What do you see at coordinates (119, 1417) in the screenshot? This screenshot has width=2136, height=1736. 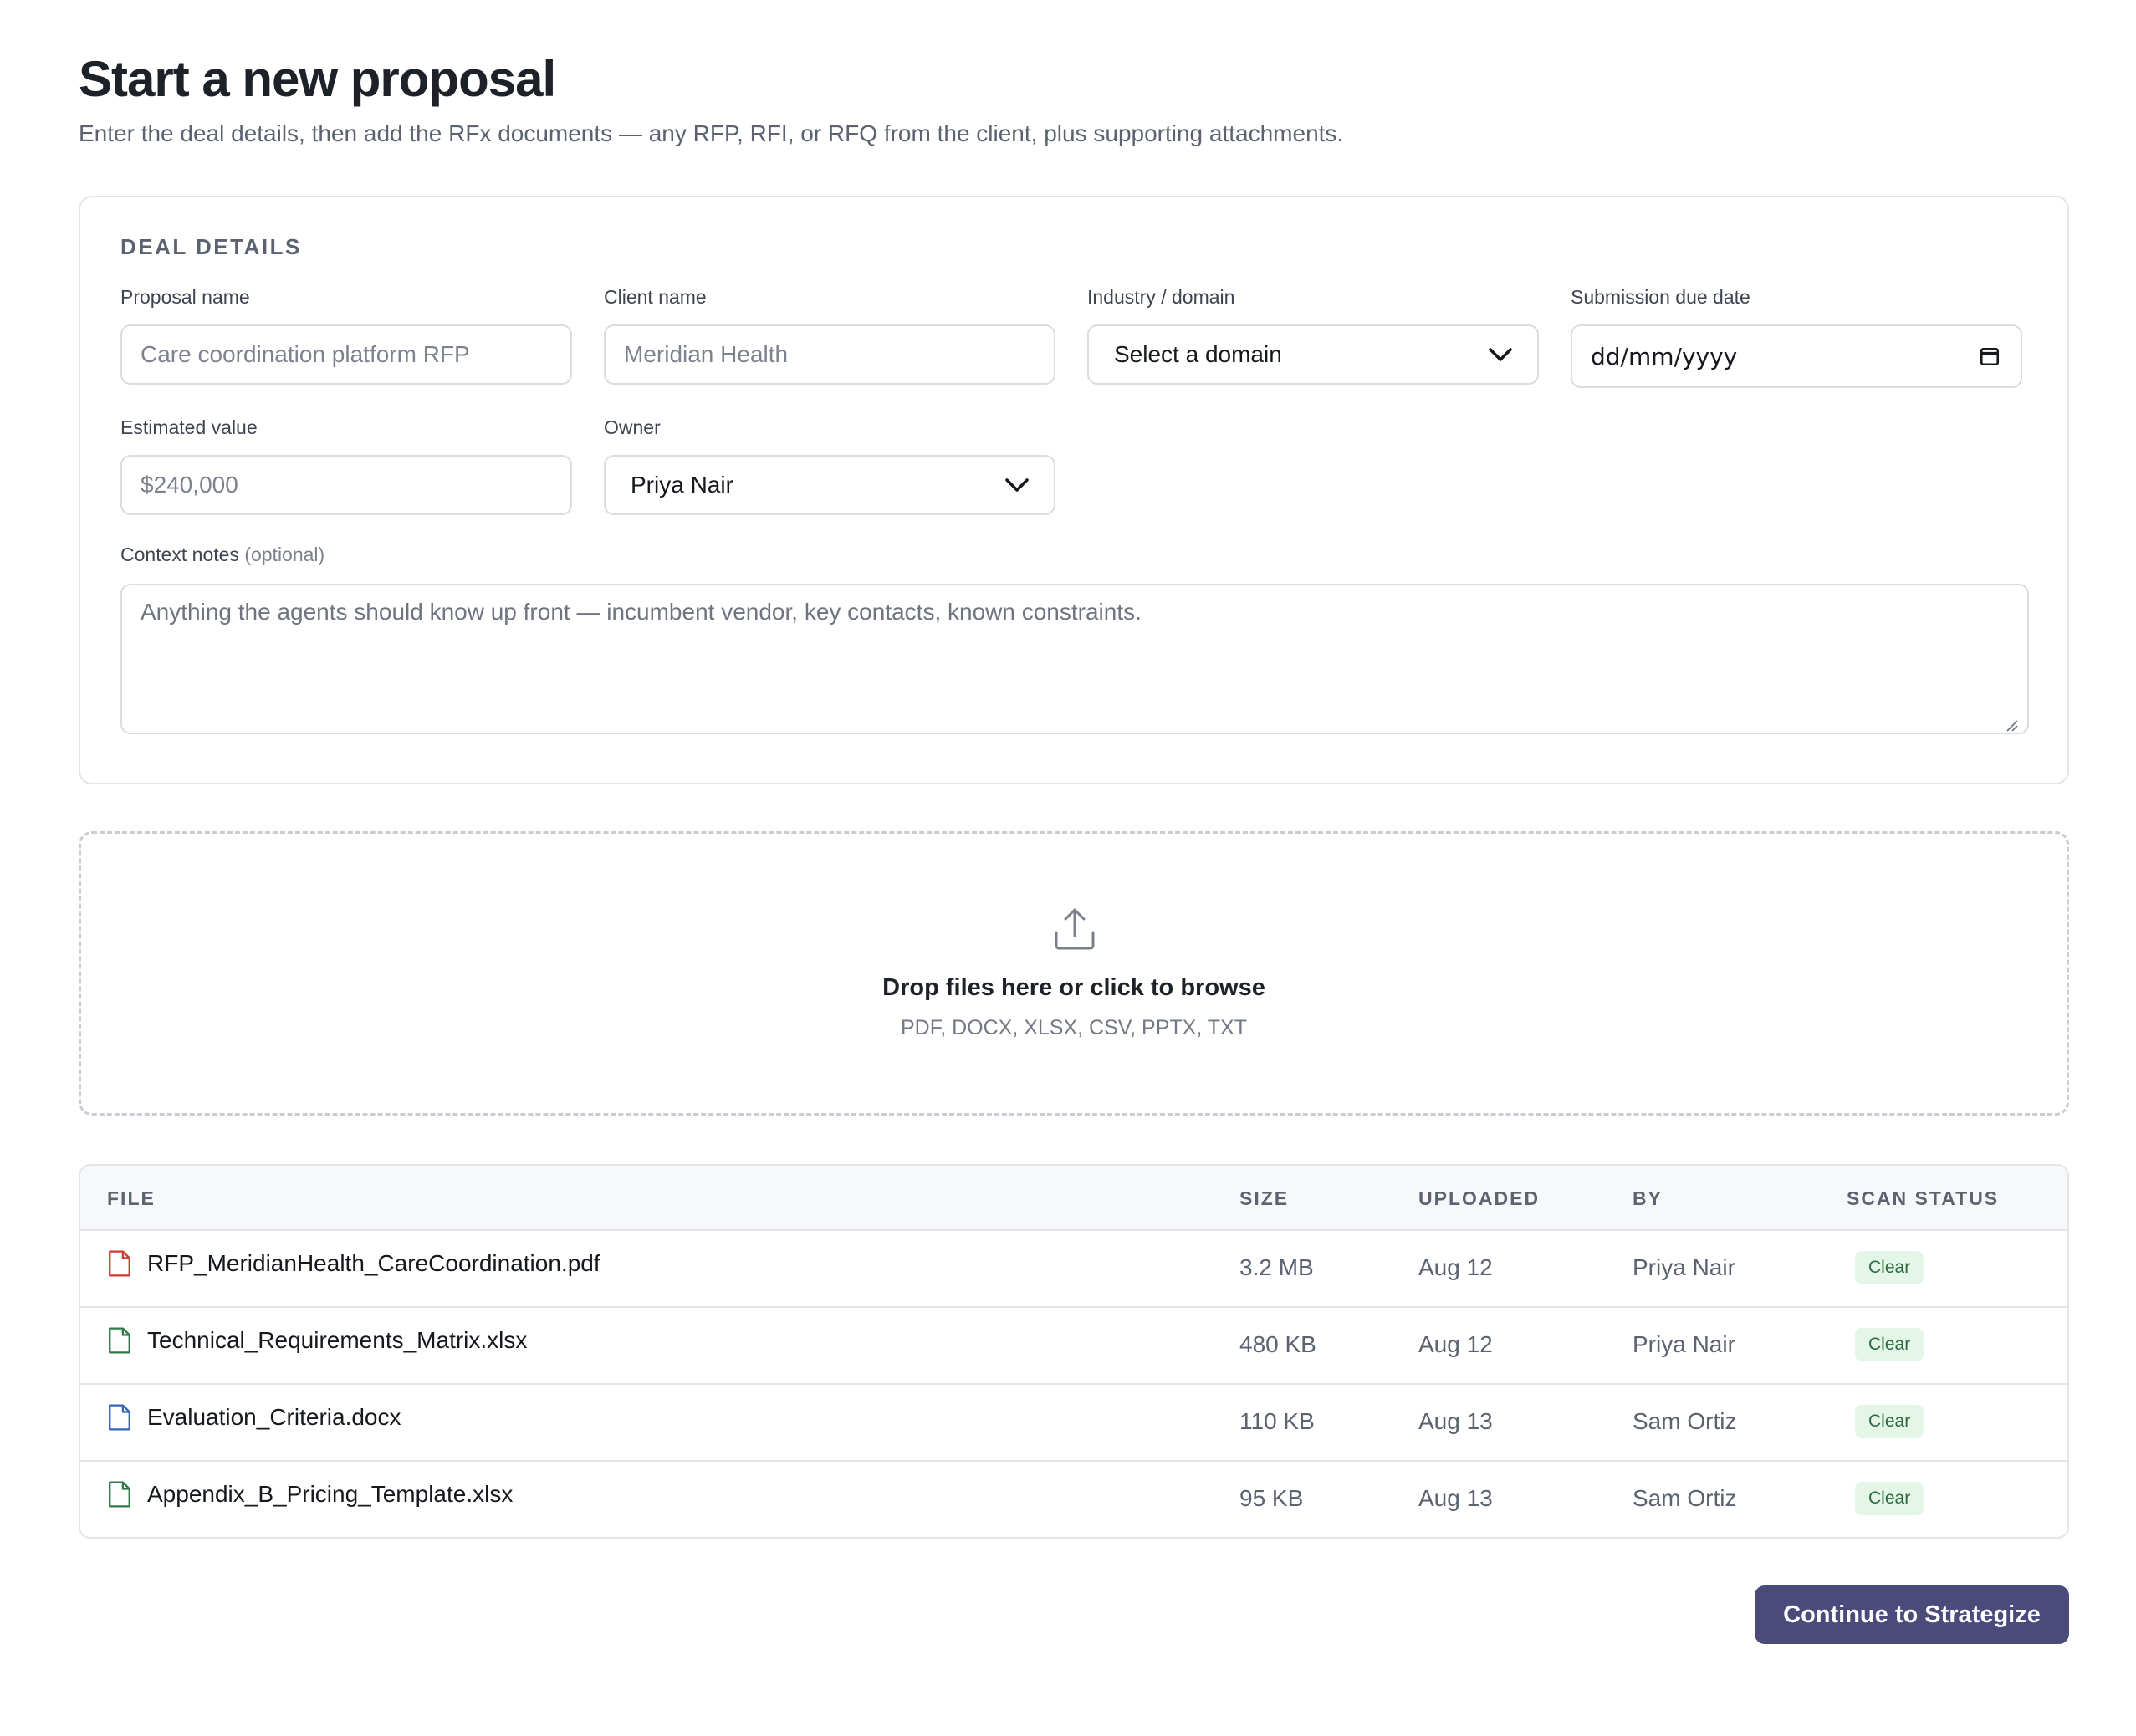 I see `file-docx-icon` at bounding box center [119, 1417].